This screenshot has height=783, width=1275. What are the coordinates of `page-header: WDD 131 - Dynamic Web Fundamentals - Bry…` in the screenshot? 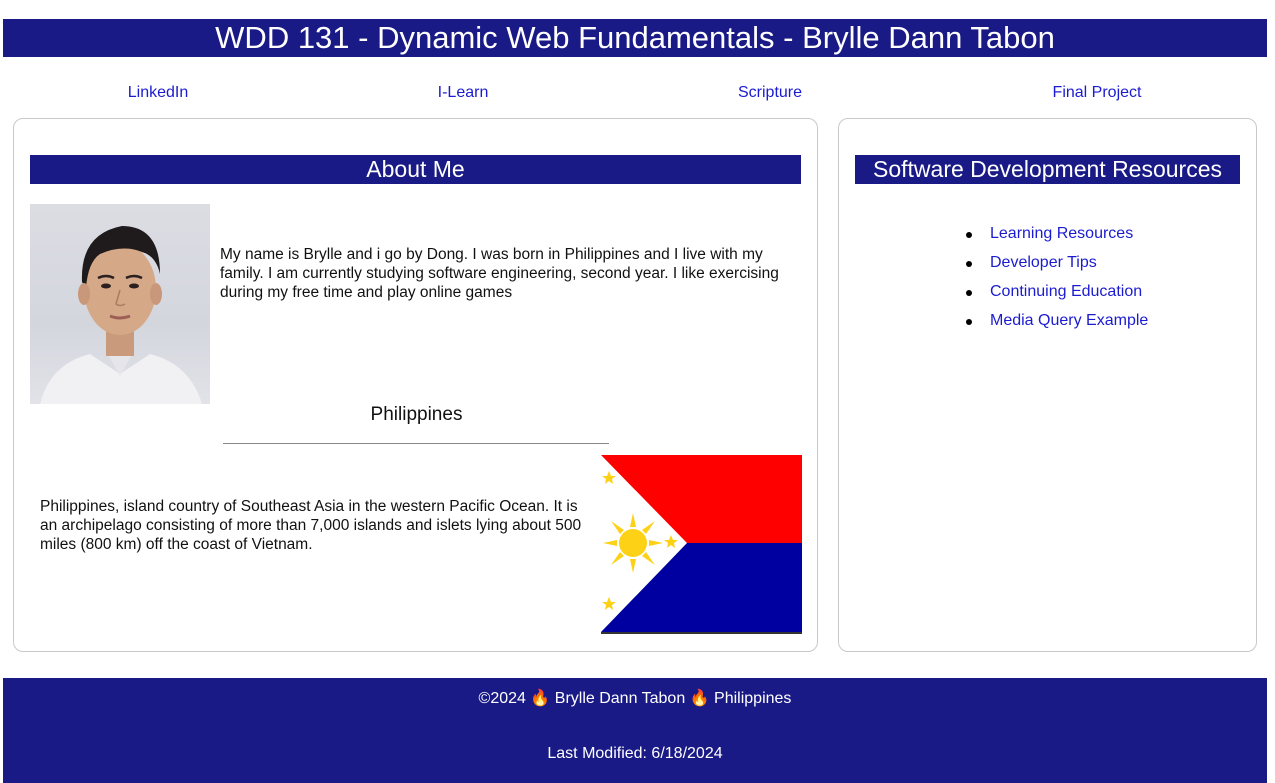 It's located at (635, 38).